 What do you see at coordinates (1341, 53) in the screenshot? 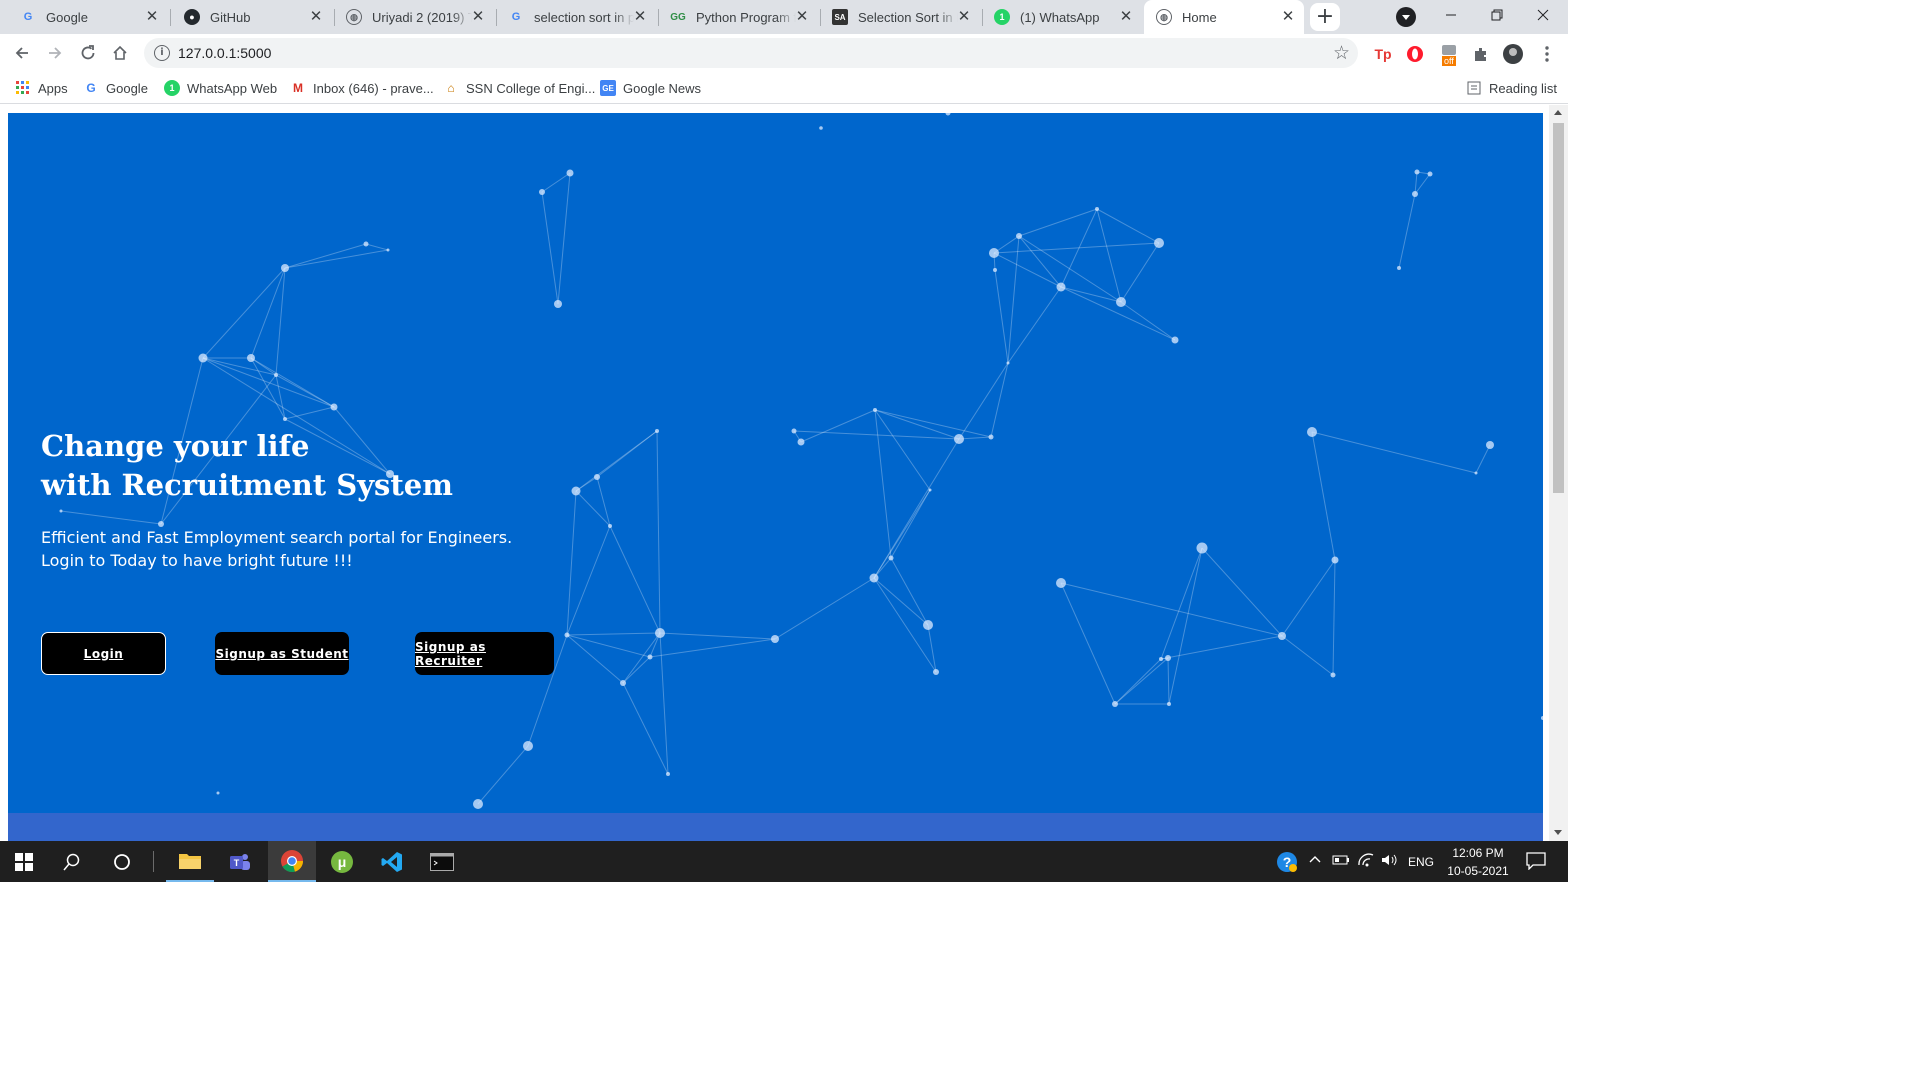
I see `bookmark-star-icon: ☆` at bounding box center [1341, 53].